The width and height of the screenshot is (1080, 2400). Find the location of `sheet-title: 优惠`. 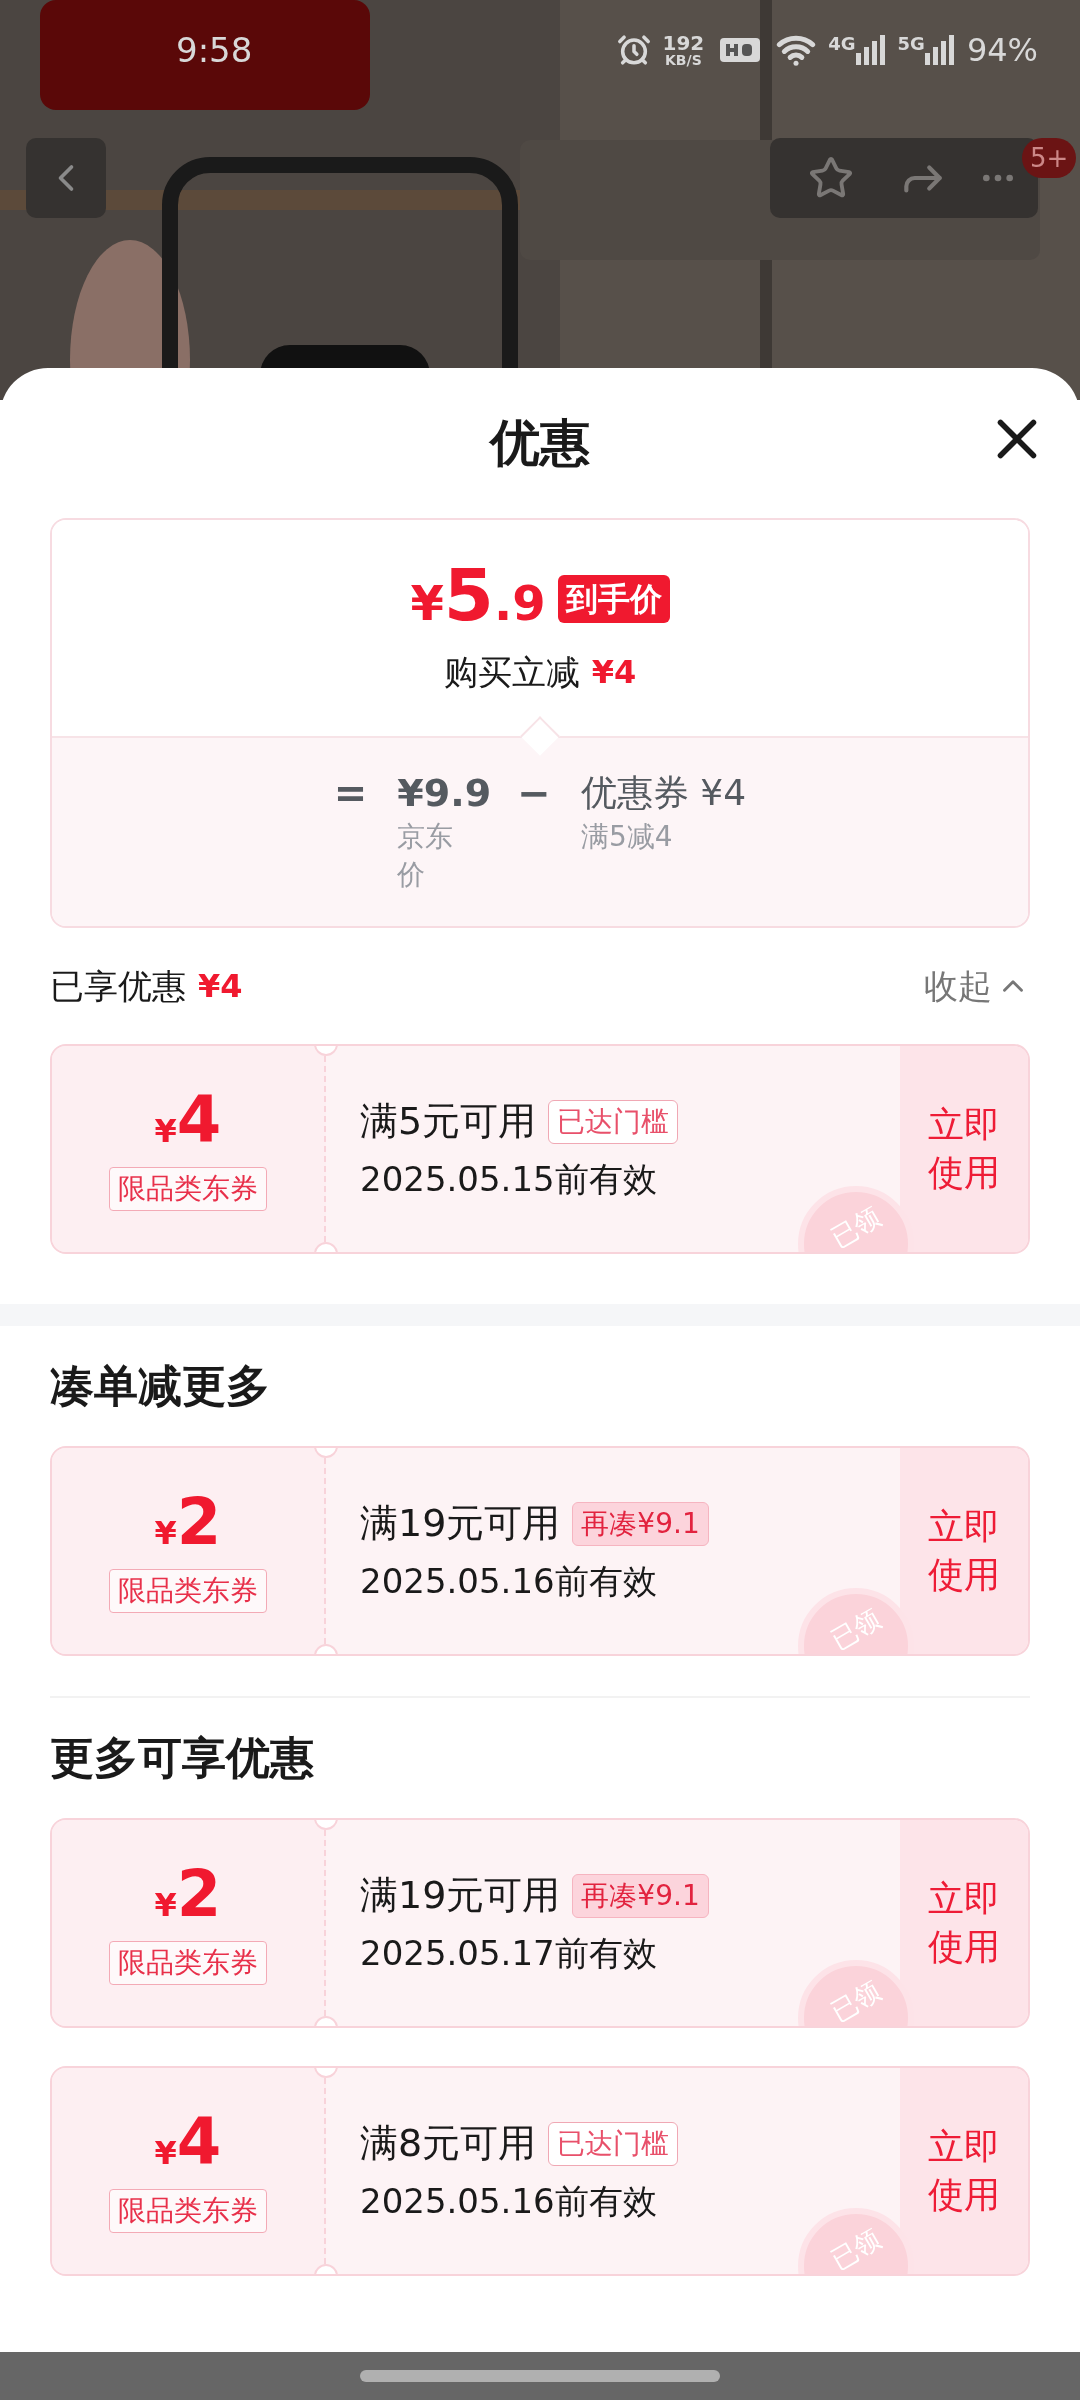

sheet-title: 优惠 is located at coordinates (540, 443).